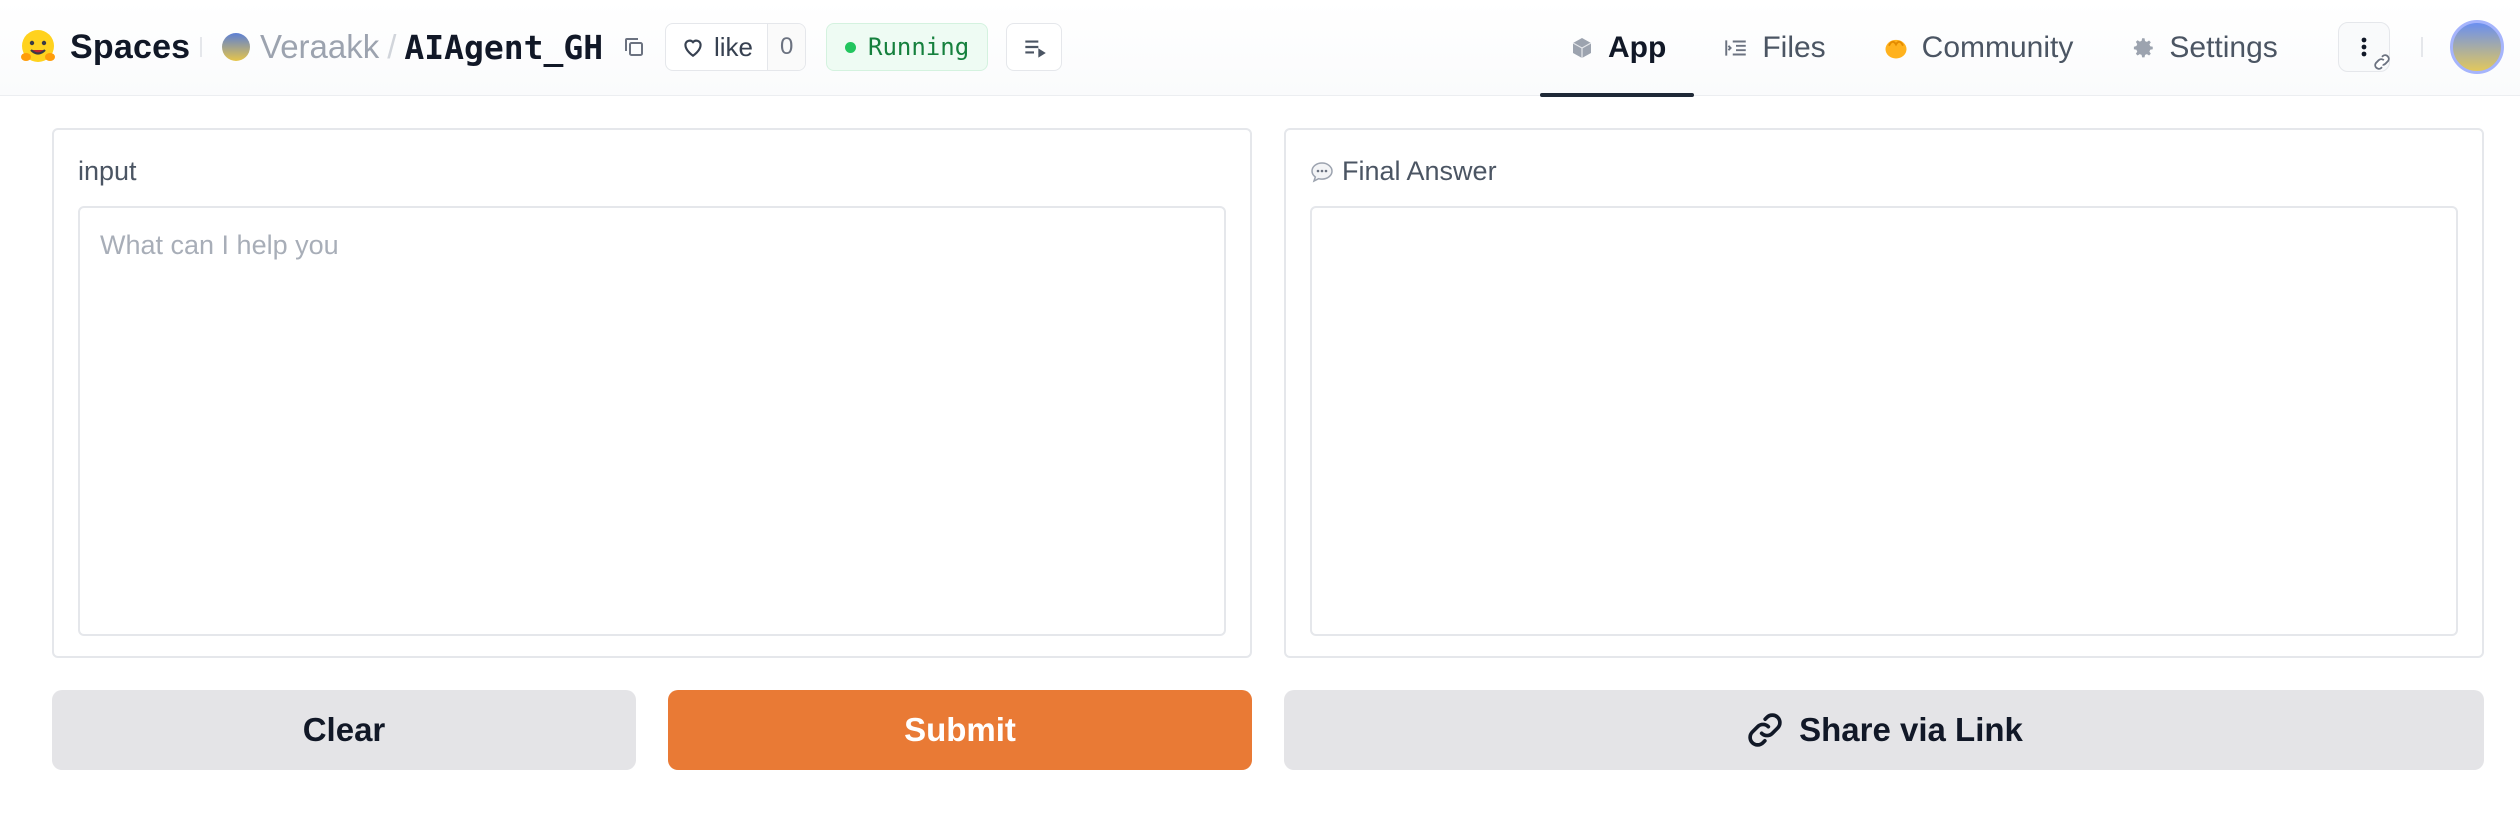 This screenshot has height=814, width=2520. Describe the element at coordinates (2223, 47) in the screenshot. I see `tab-settings-label: Settings` at that location.